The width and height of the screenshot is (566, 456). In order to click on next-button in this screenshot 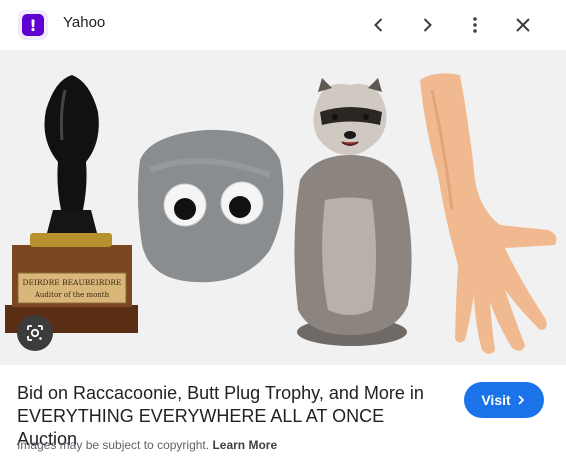, I will do `click(427, 25)`.